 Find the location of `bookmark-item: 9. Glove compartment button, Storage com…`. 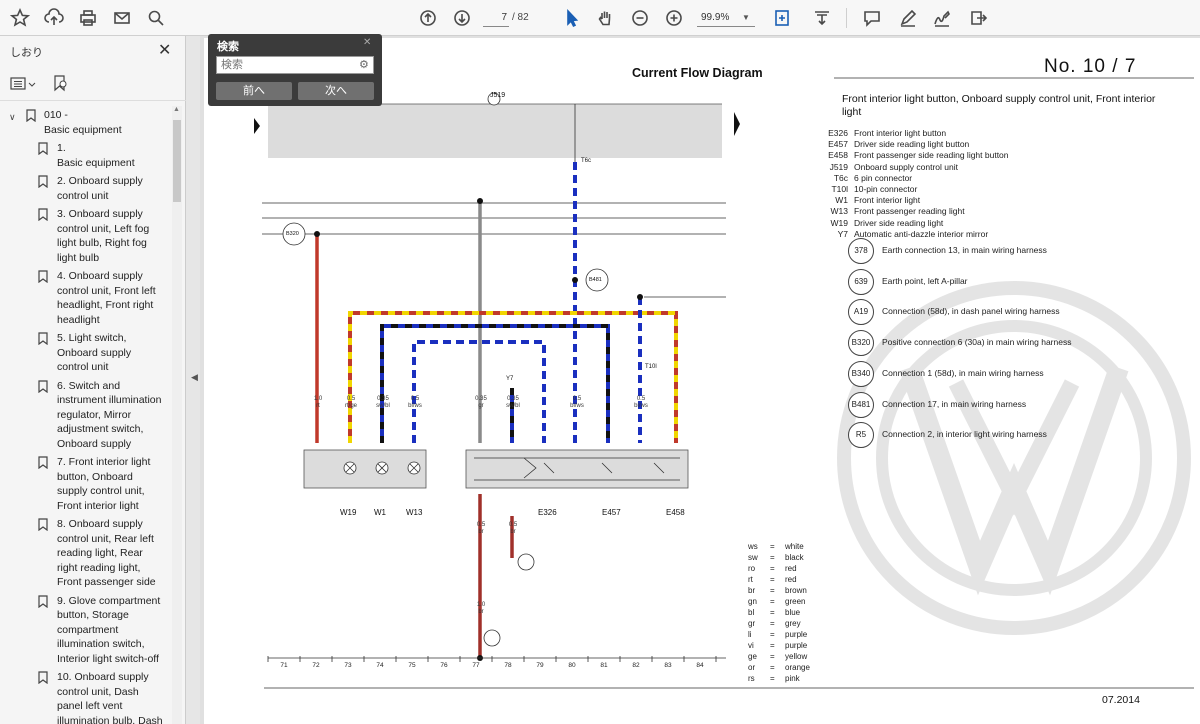

bookmark-item: 9. Glove compartment button, Storage com… is located at coordinates (86, 630).